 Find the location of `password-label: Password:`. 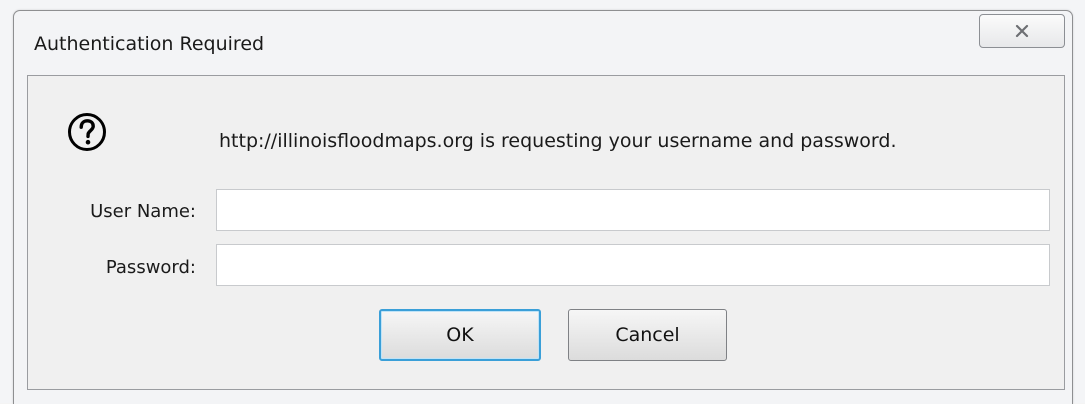

password-label: Password: is located at coordinates (150, 267).